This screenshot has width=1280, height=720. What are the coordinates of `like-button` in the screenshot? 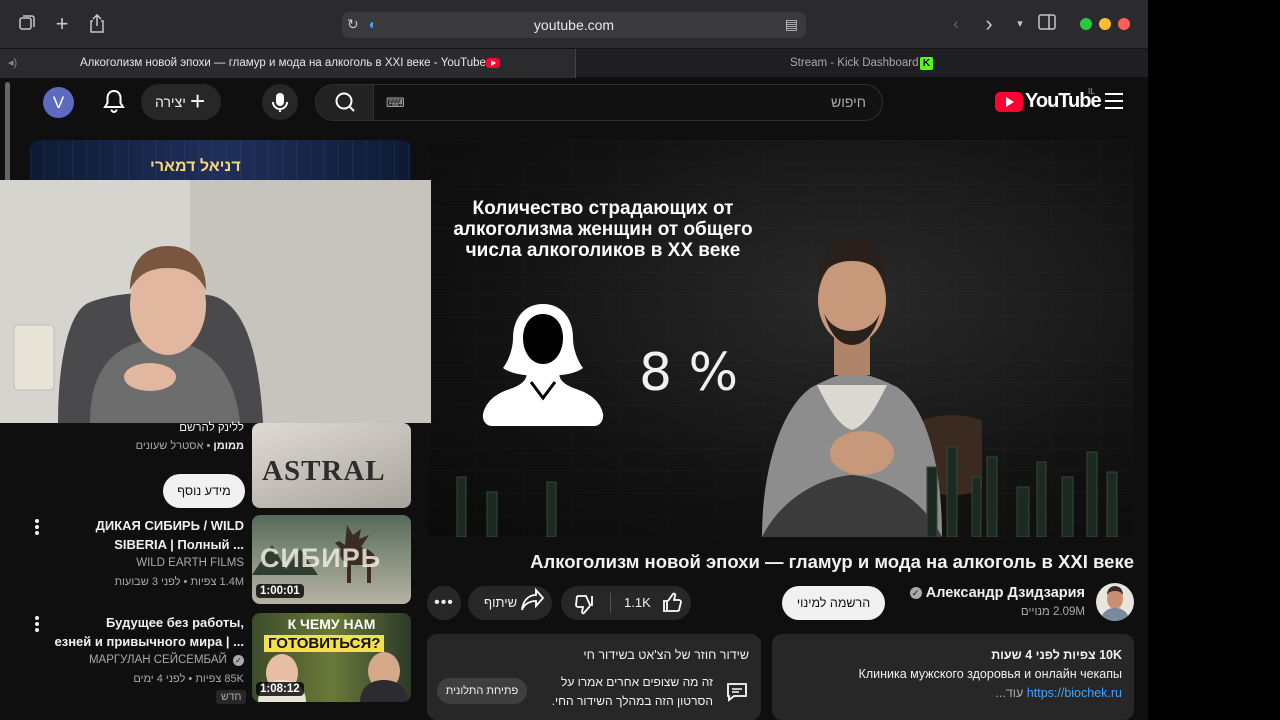 It's located at (672, 609).